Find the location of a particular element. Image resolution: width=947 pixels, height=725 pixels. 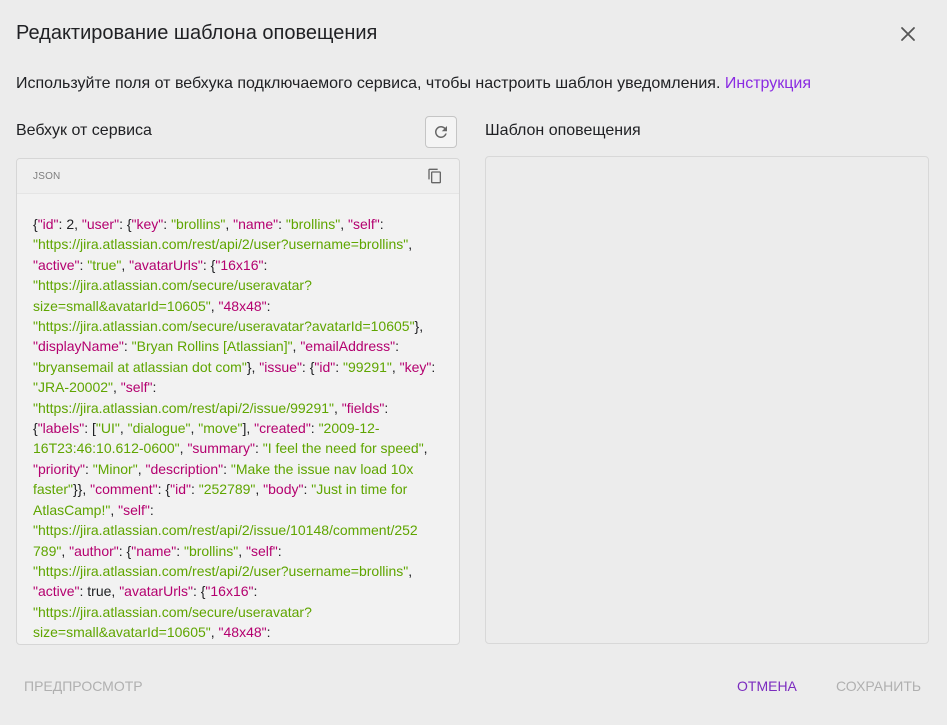

code-token: "Bryan Rollins [Atlassian]" is located at coordinates (212, 346).